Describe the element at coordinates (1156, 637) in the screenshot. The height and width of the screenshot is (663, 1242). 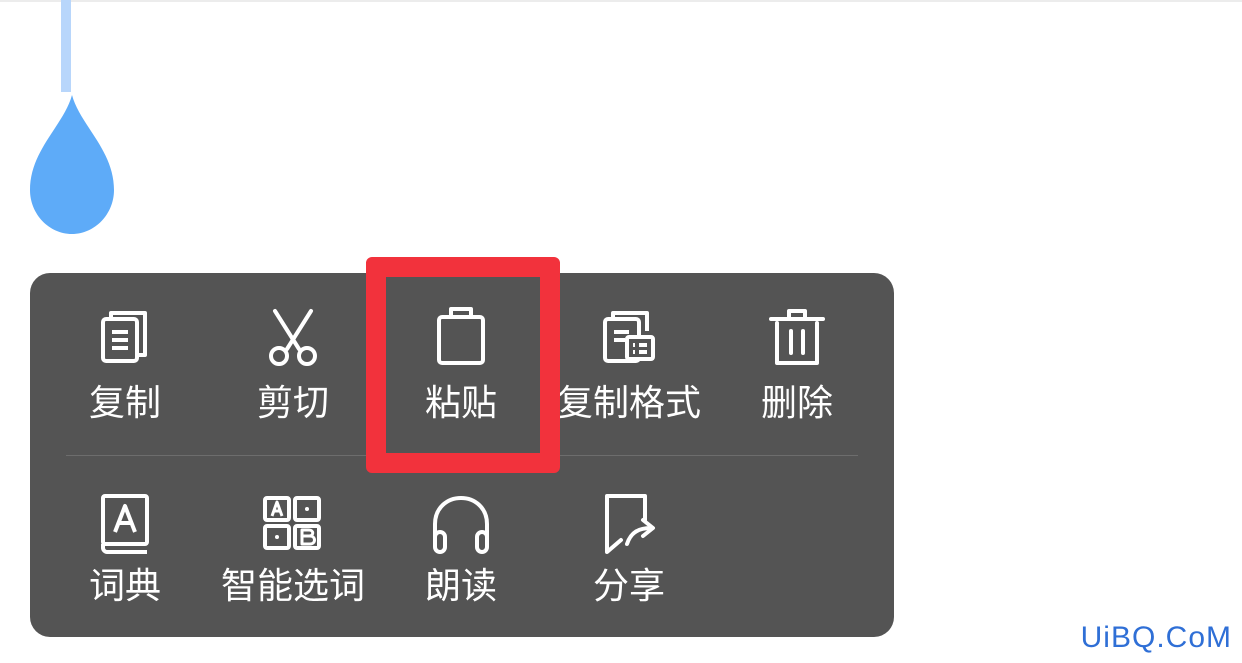
I see `watermark: UiBQ.CoM` at that location.